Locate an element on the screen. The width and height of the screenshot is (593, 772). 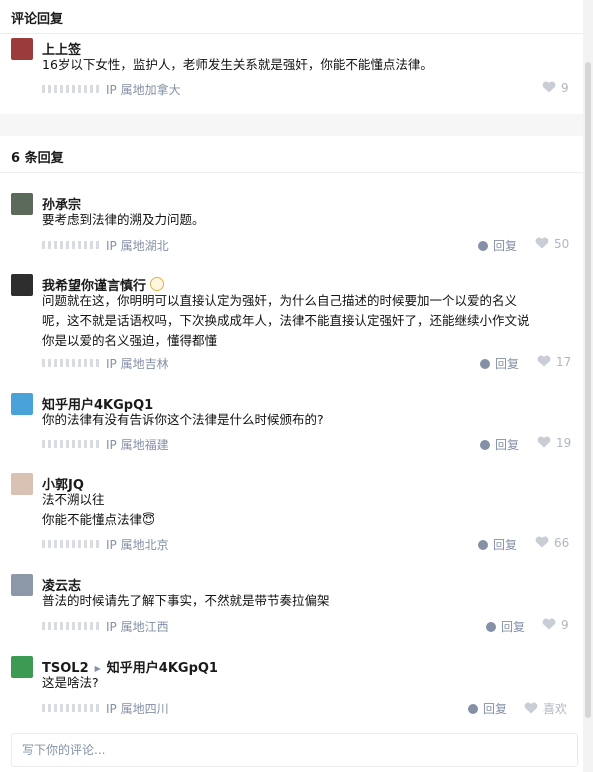
reply-item: 孙承宗 要考虑到法律的溯及力问题。 IP 属地湖北 回复 50 is located at coordinates (291, 226).